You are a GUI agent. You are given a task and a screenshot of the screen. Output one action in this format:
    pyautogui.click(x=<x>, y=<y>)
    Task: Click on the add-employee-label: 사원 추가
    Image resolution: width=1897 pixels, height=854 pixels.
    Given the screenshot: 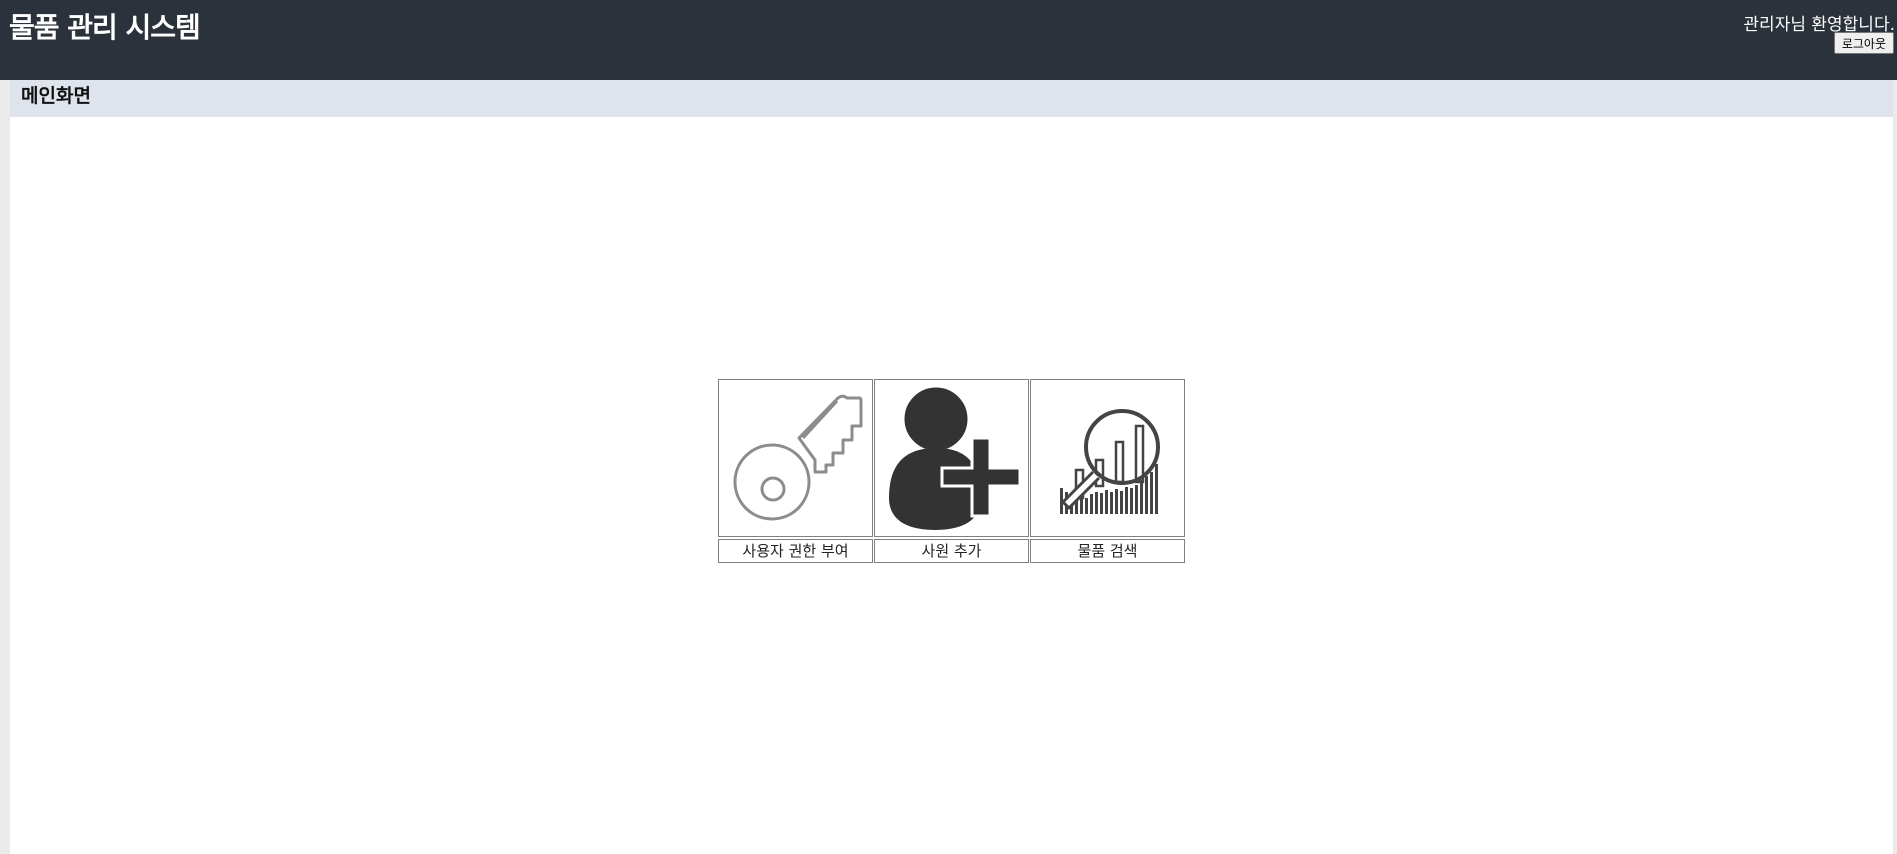 What is the action you would take?
    pyautogui.click(x=951, y=551)
    